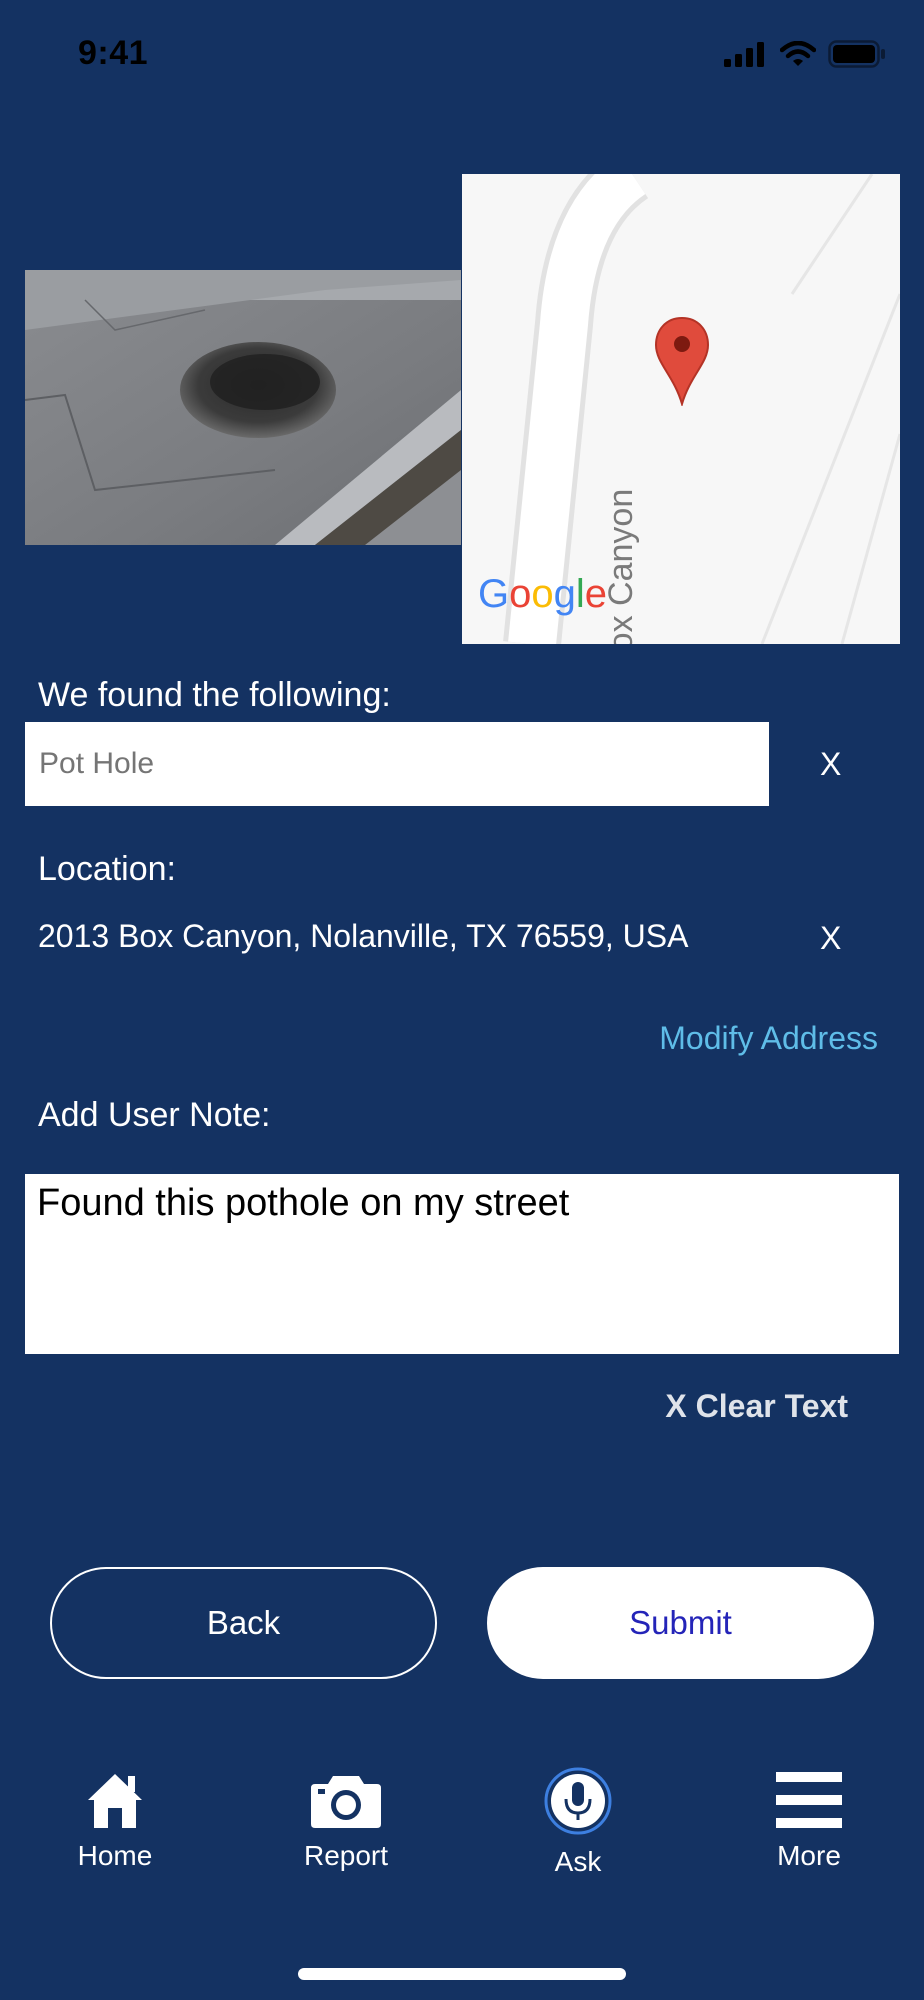  I want to click on submit-button: Submit, so click(680, 1623).